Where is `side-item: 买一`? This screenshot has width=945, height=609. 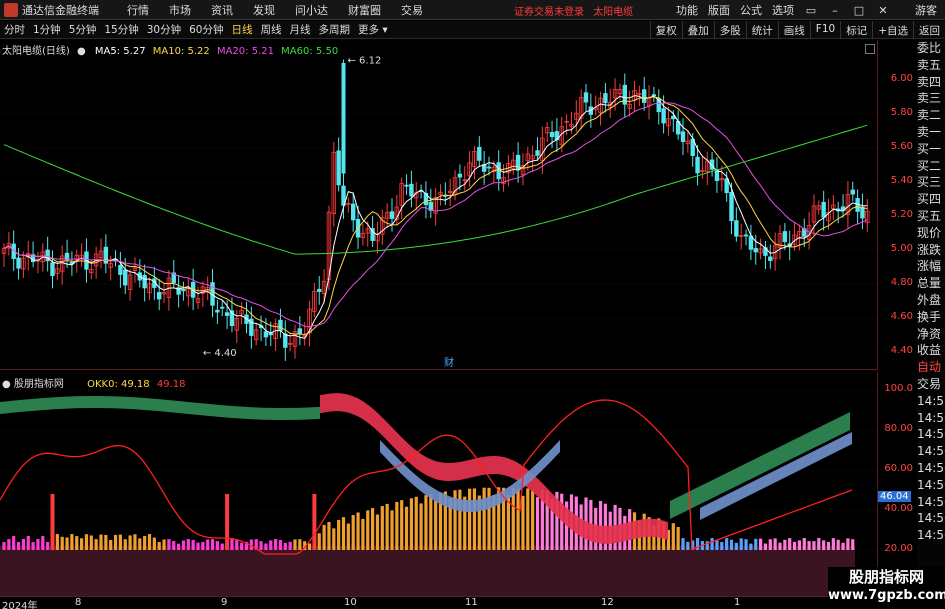
side-item: 买一 is located at coordinates (931, 149).